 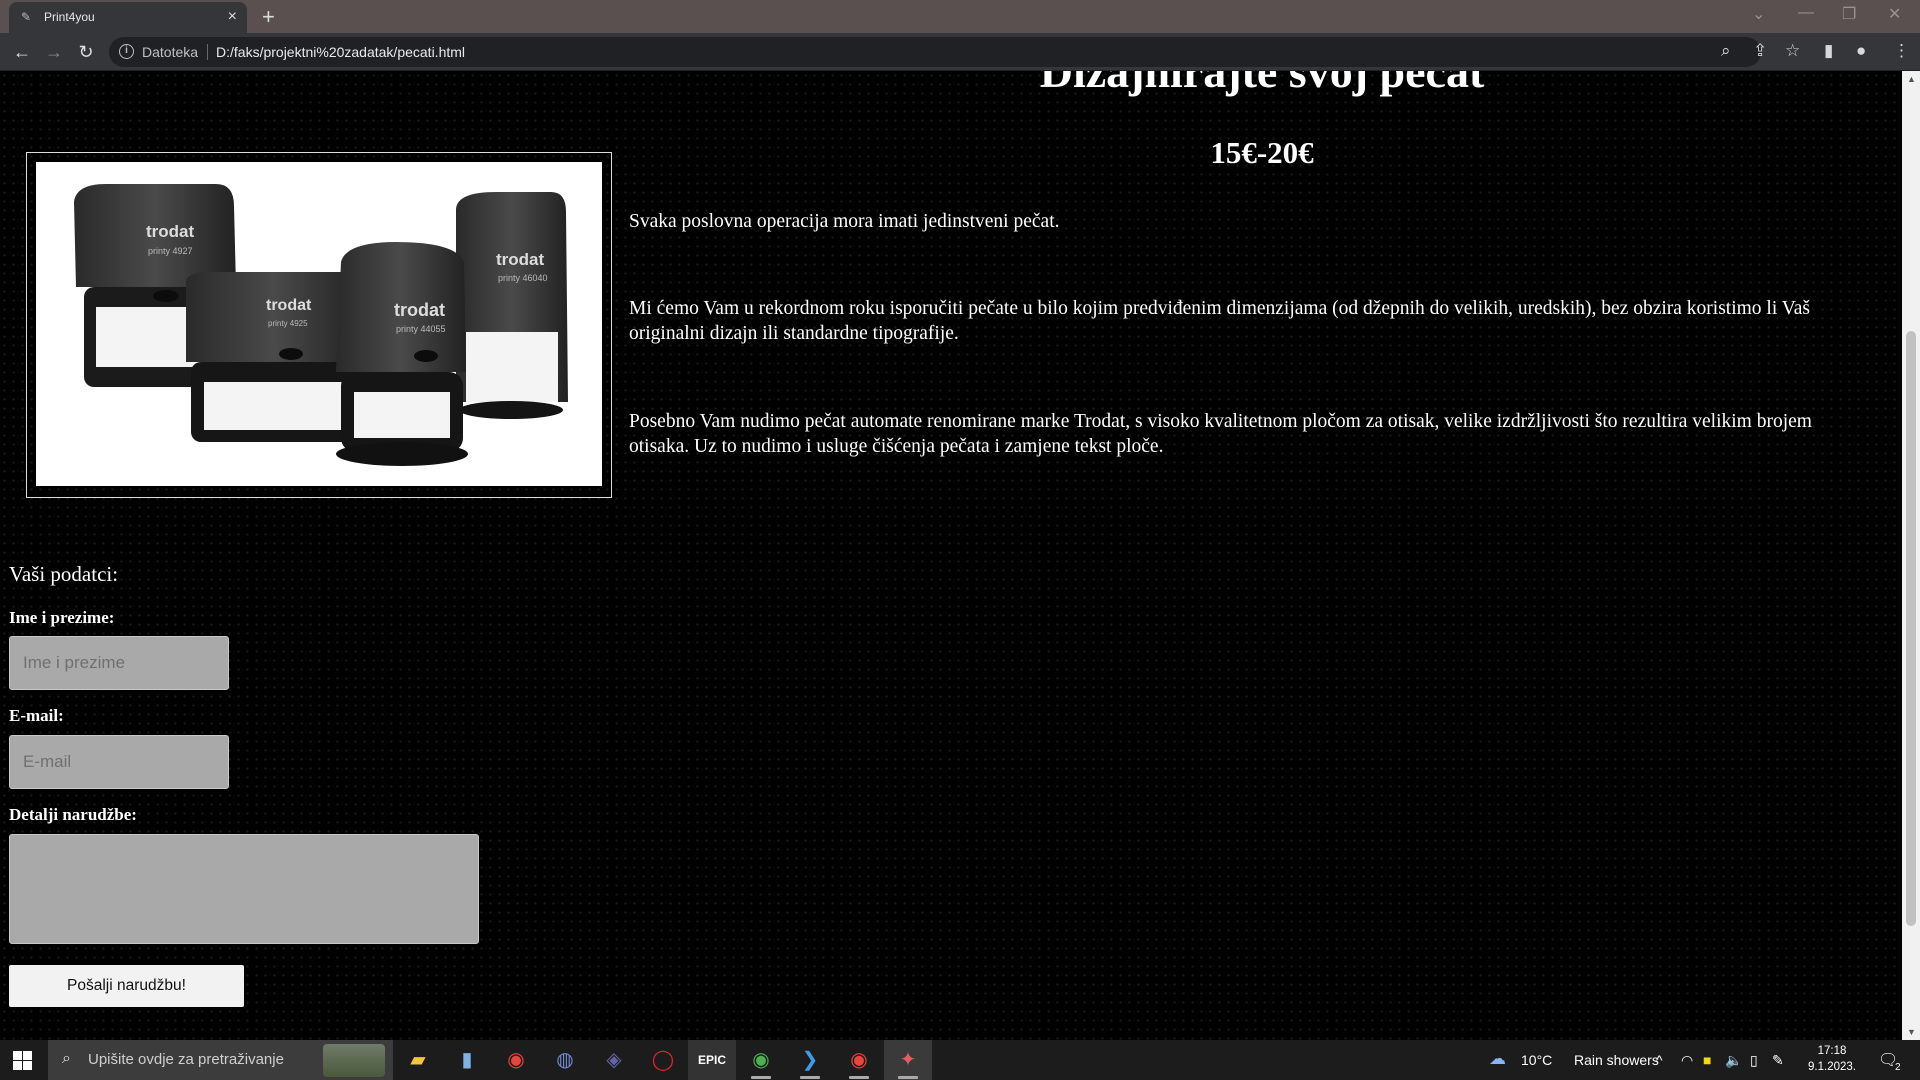 I want to click on discord-icon: ◍, so click(x=565, y=1060).